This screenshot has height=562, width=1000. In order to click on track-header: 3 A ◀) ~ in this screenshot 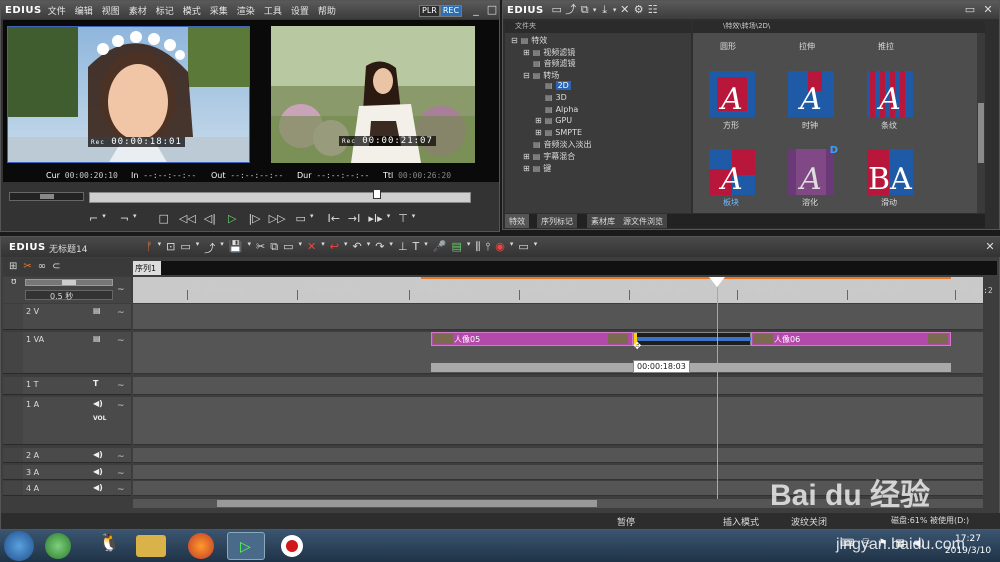, I will do `click(77, 472)`.